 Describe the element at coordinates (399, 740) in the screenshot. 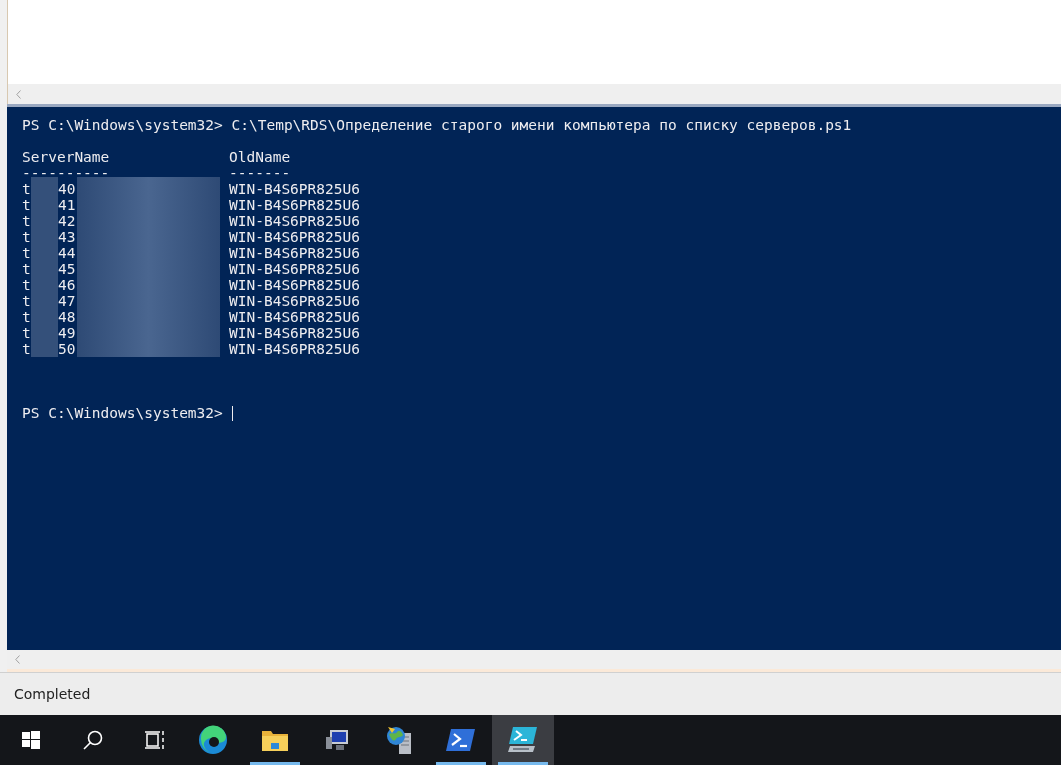

I see `globe-server-icon` at that location.